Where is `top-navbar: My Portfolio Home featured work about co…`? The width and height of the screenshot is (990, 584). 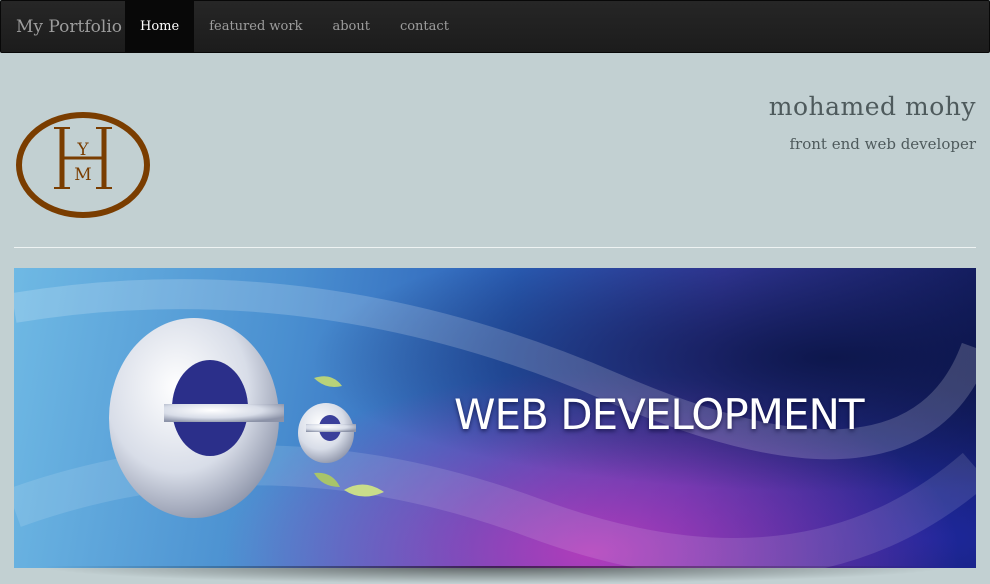
top-navbar: My Portfolio Home featured work about co… is located at coordinates (495, 26).